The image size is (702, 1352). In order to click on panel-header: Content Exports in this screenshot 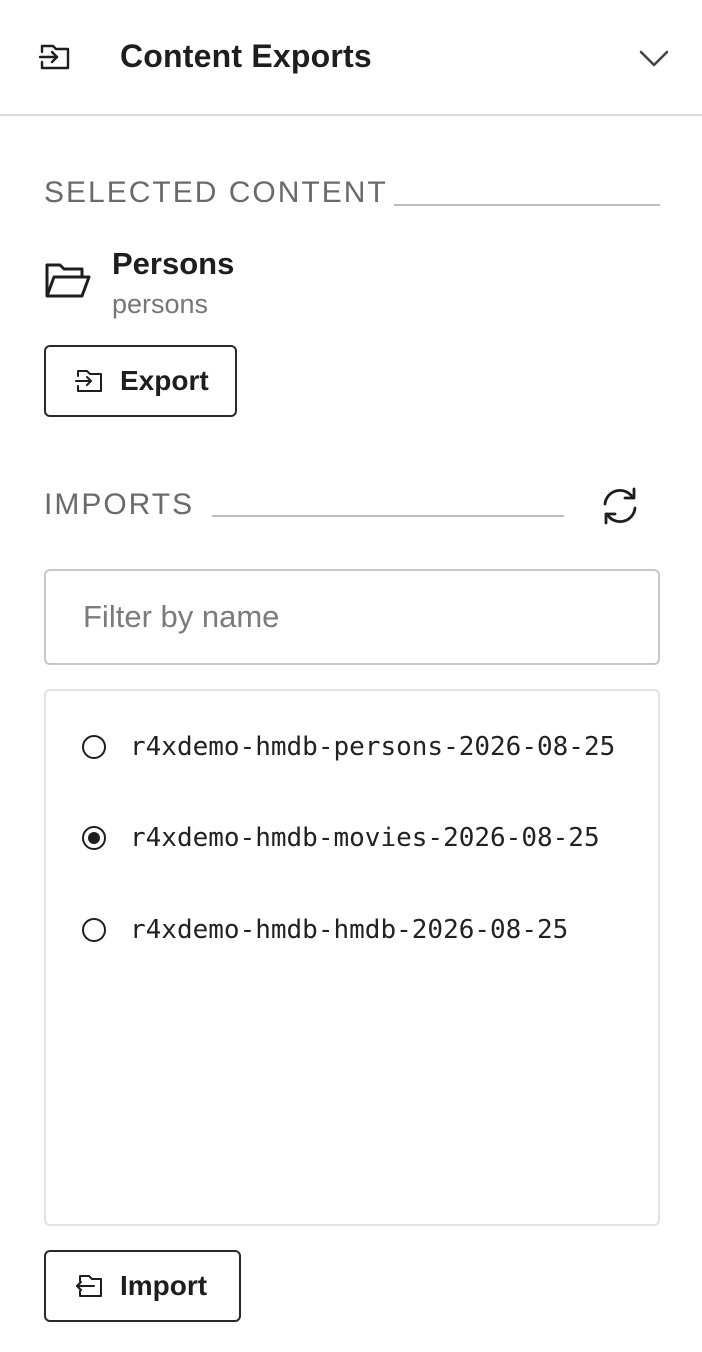, I will do `click(351, 58)`.